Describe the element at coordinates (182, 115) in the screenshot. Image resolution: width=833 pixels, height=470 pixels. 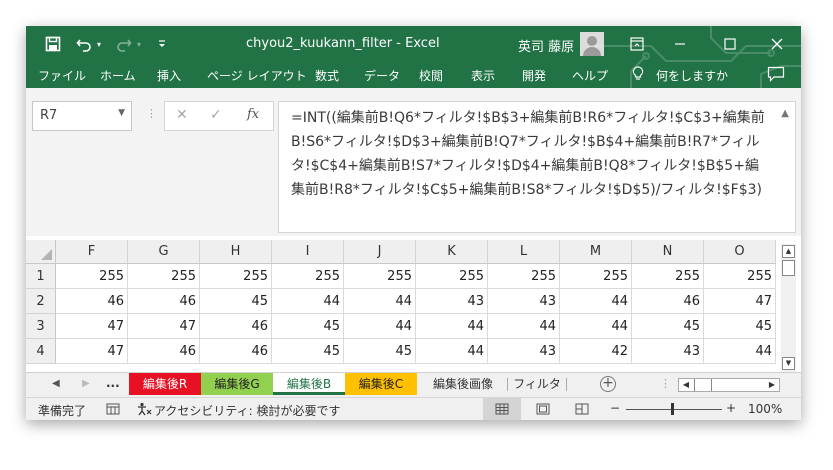
I see `cancel-icon: ✕` at that location.